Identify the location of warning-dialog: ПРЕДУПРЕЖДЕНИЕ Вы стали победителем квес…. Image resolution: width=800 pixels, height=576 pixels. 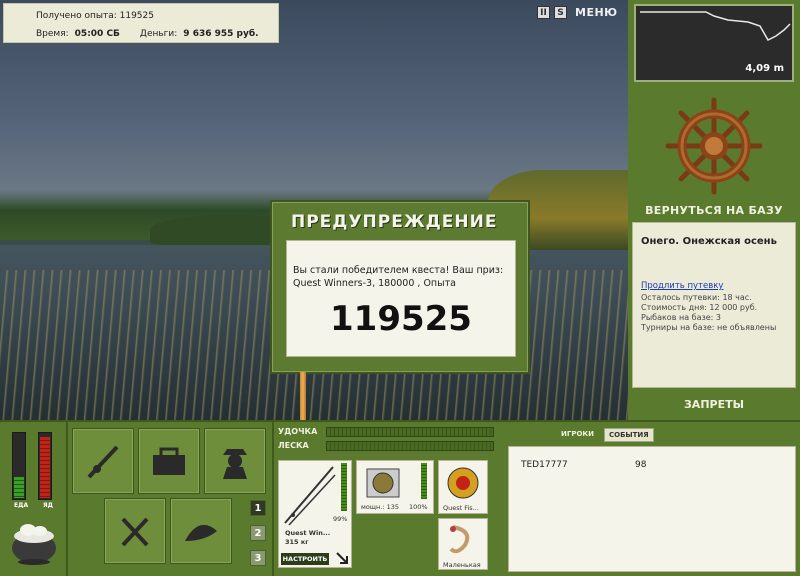
(400, 287).